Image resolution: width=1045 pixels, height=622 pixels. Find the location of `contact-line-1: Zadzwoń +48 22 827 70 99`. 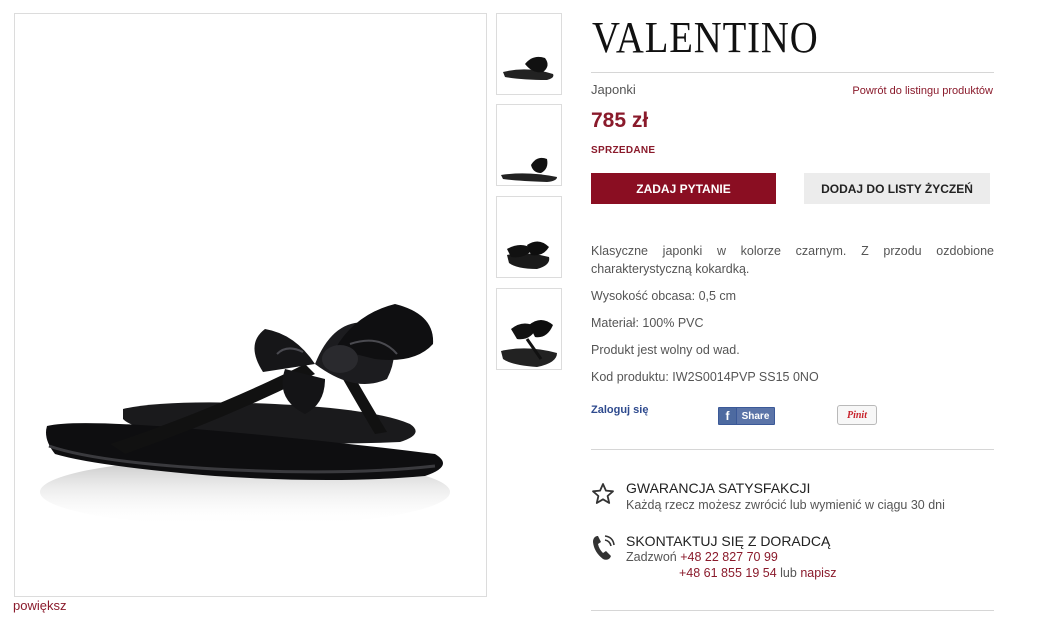

contact-line-1: Zadzwoń +48 22 827 70 99 is located at coordinates (702, 557).